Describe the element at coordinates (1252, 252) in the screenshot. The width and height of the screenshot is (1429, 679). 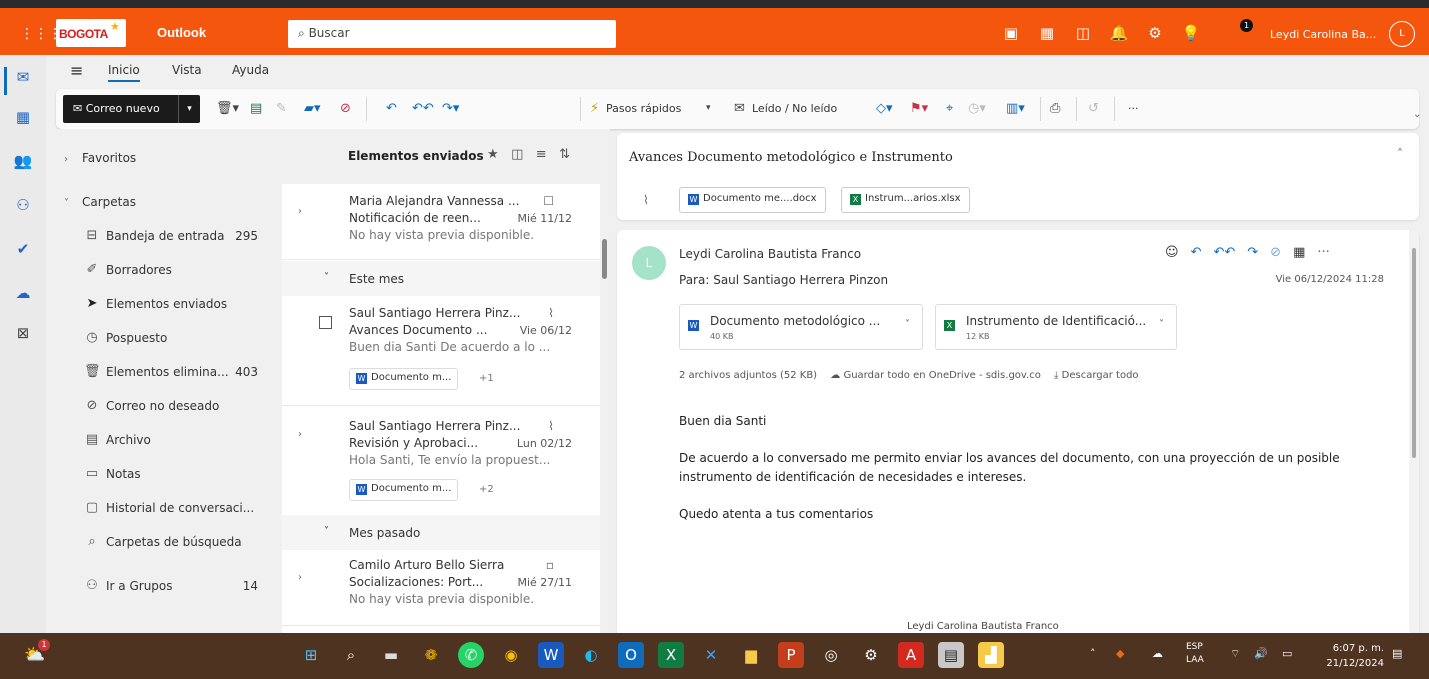
I see `forward-icon: ↷` at that location.